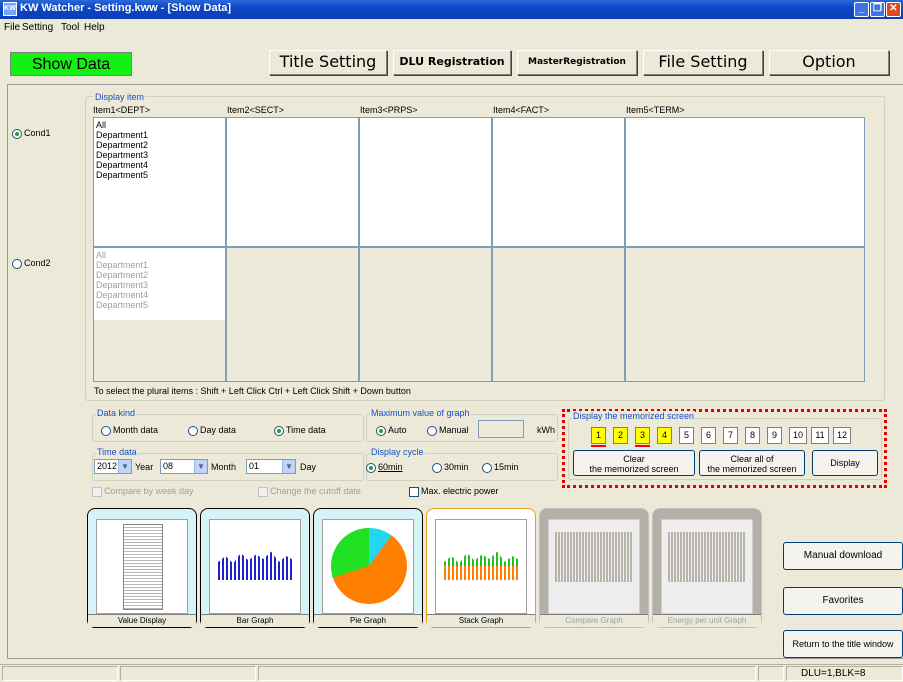 This screenshot has height=682, width=903. I want to click on kwh-unit: kWh, so click(546, 430).